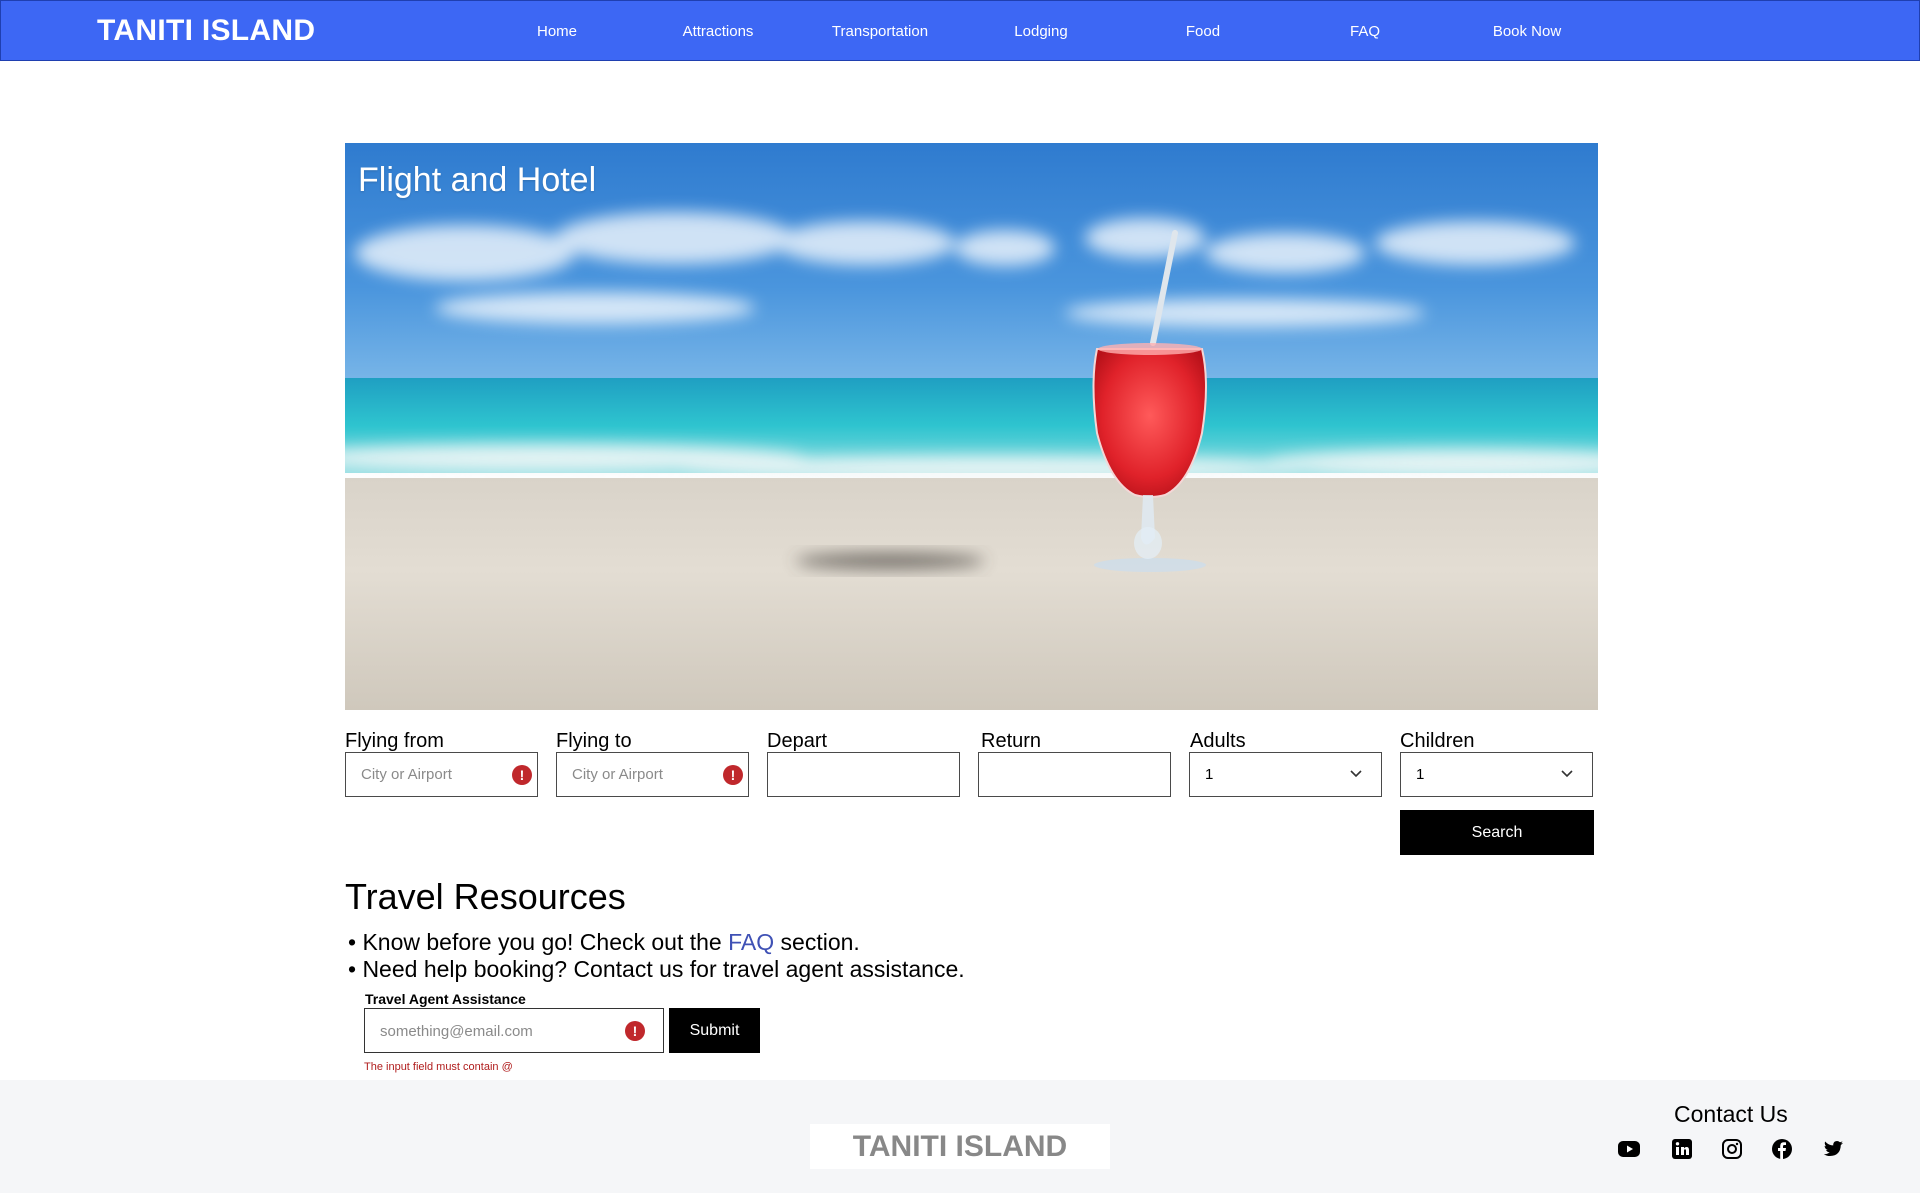 The image size is (1920, 1193). I want to click on travel-agent-label: Travel Agent Assistance, so click(445, 999).